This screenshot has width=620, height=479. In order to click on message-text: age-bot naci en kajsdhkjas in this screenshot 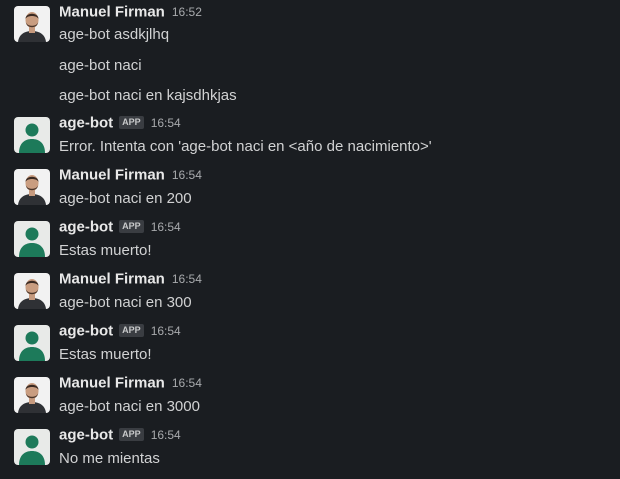, I will do `click(148, 95)`.